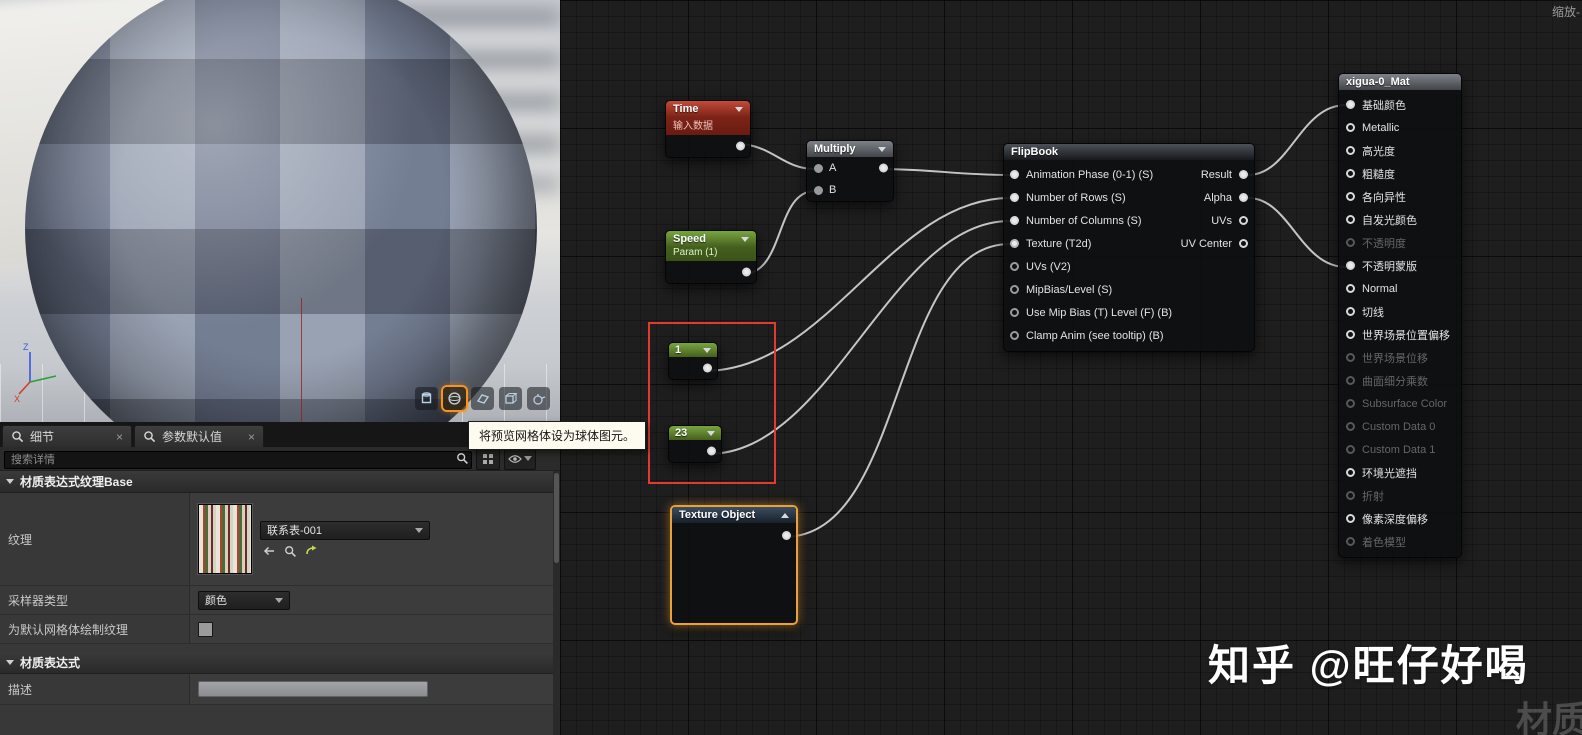 Image resolution: width=1582 pixels, height=735 pixels. I want to click on speed-output-pin, so click(746, 272).